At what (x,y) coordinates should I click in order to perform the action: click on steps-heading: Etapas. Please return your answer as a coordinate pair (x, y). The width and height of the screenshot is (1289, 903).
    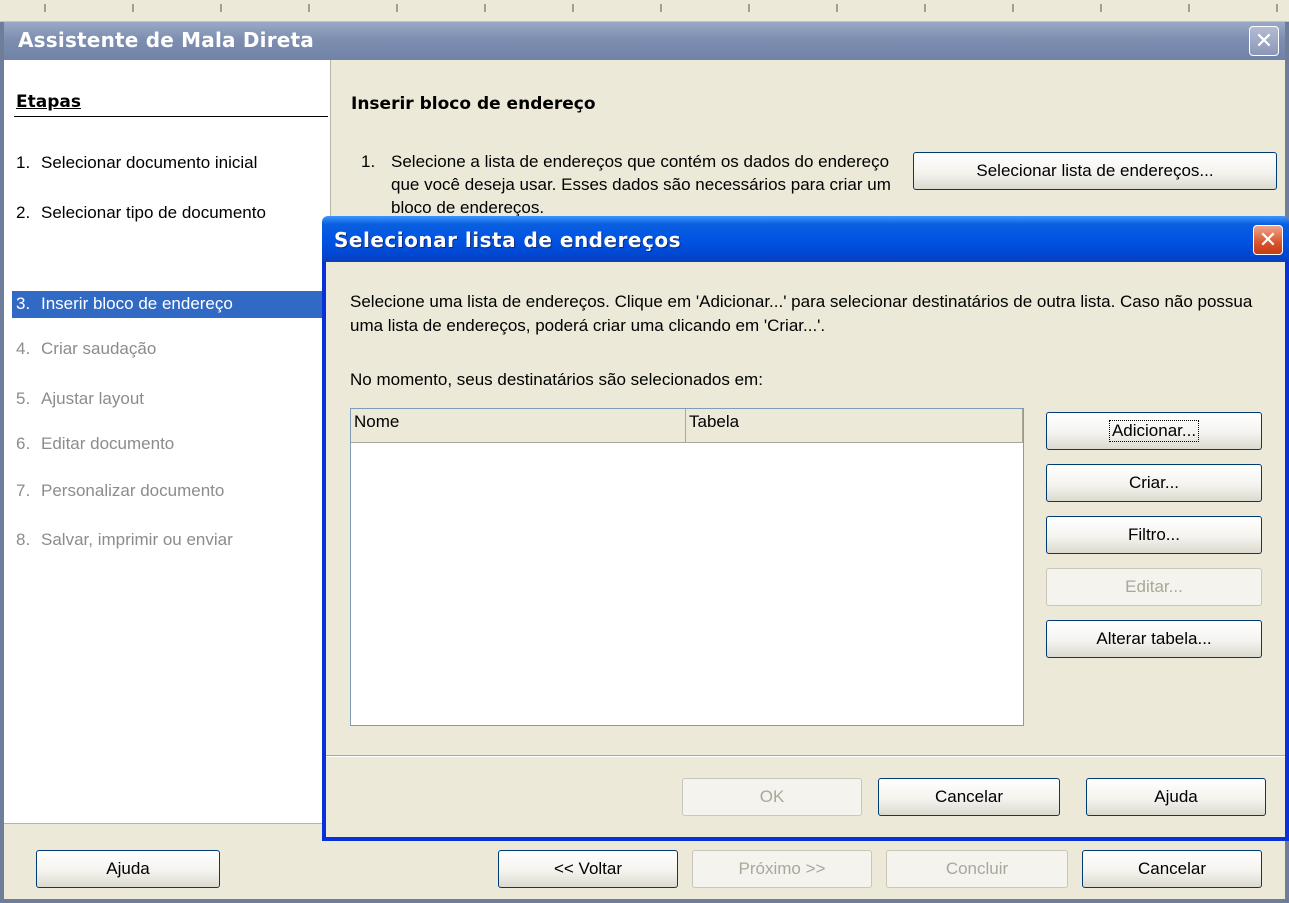
    Looking at the image, I should click on (48, 102).